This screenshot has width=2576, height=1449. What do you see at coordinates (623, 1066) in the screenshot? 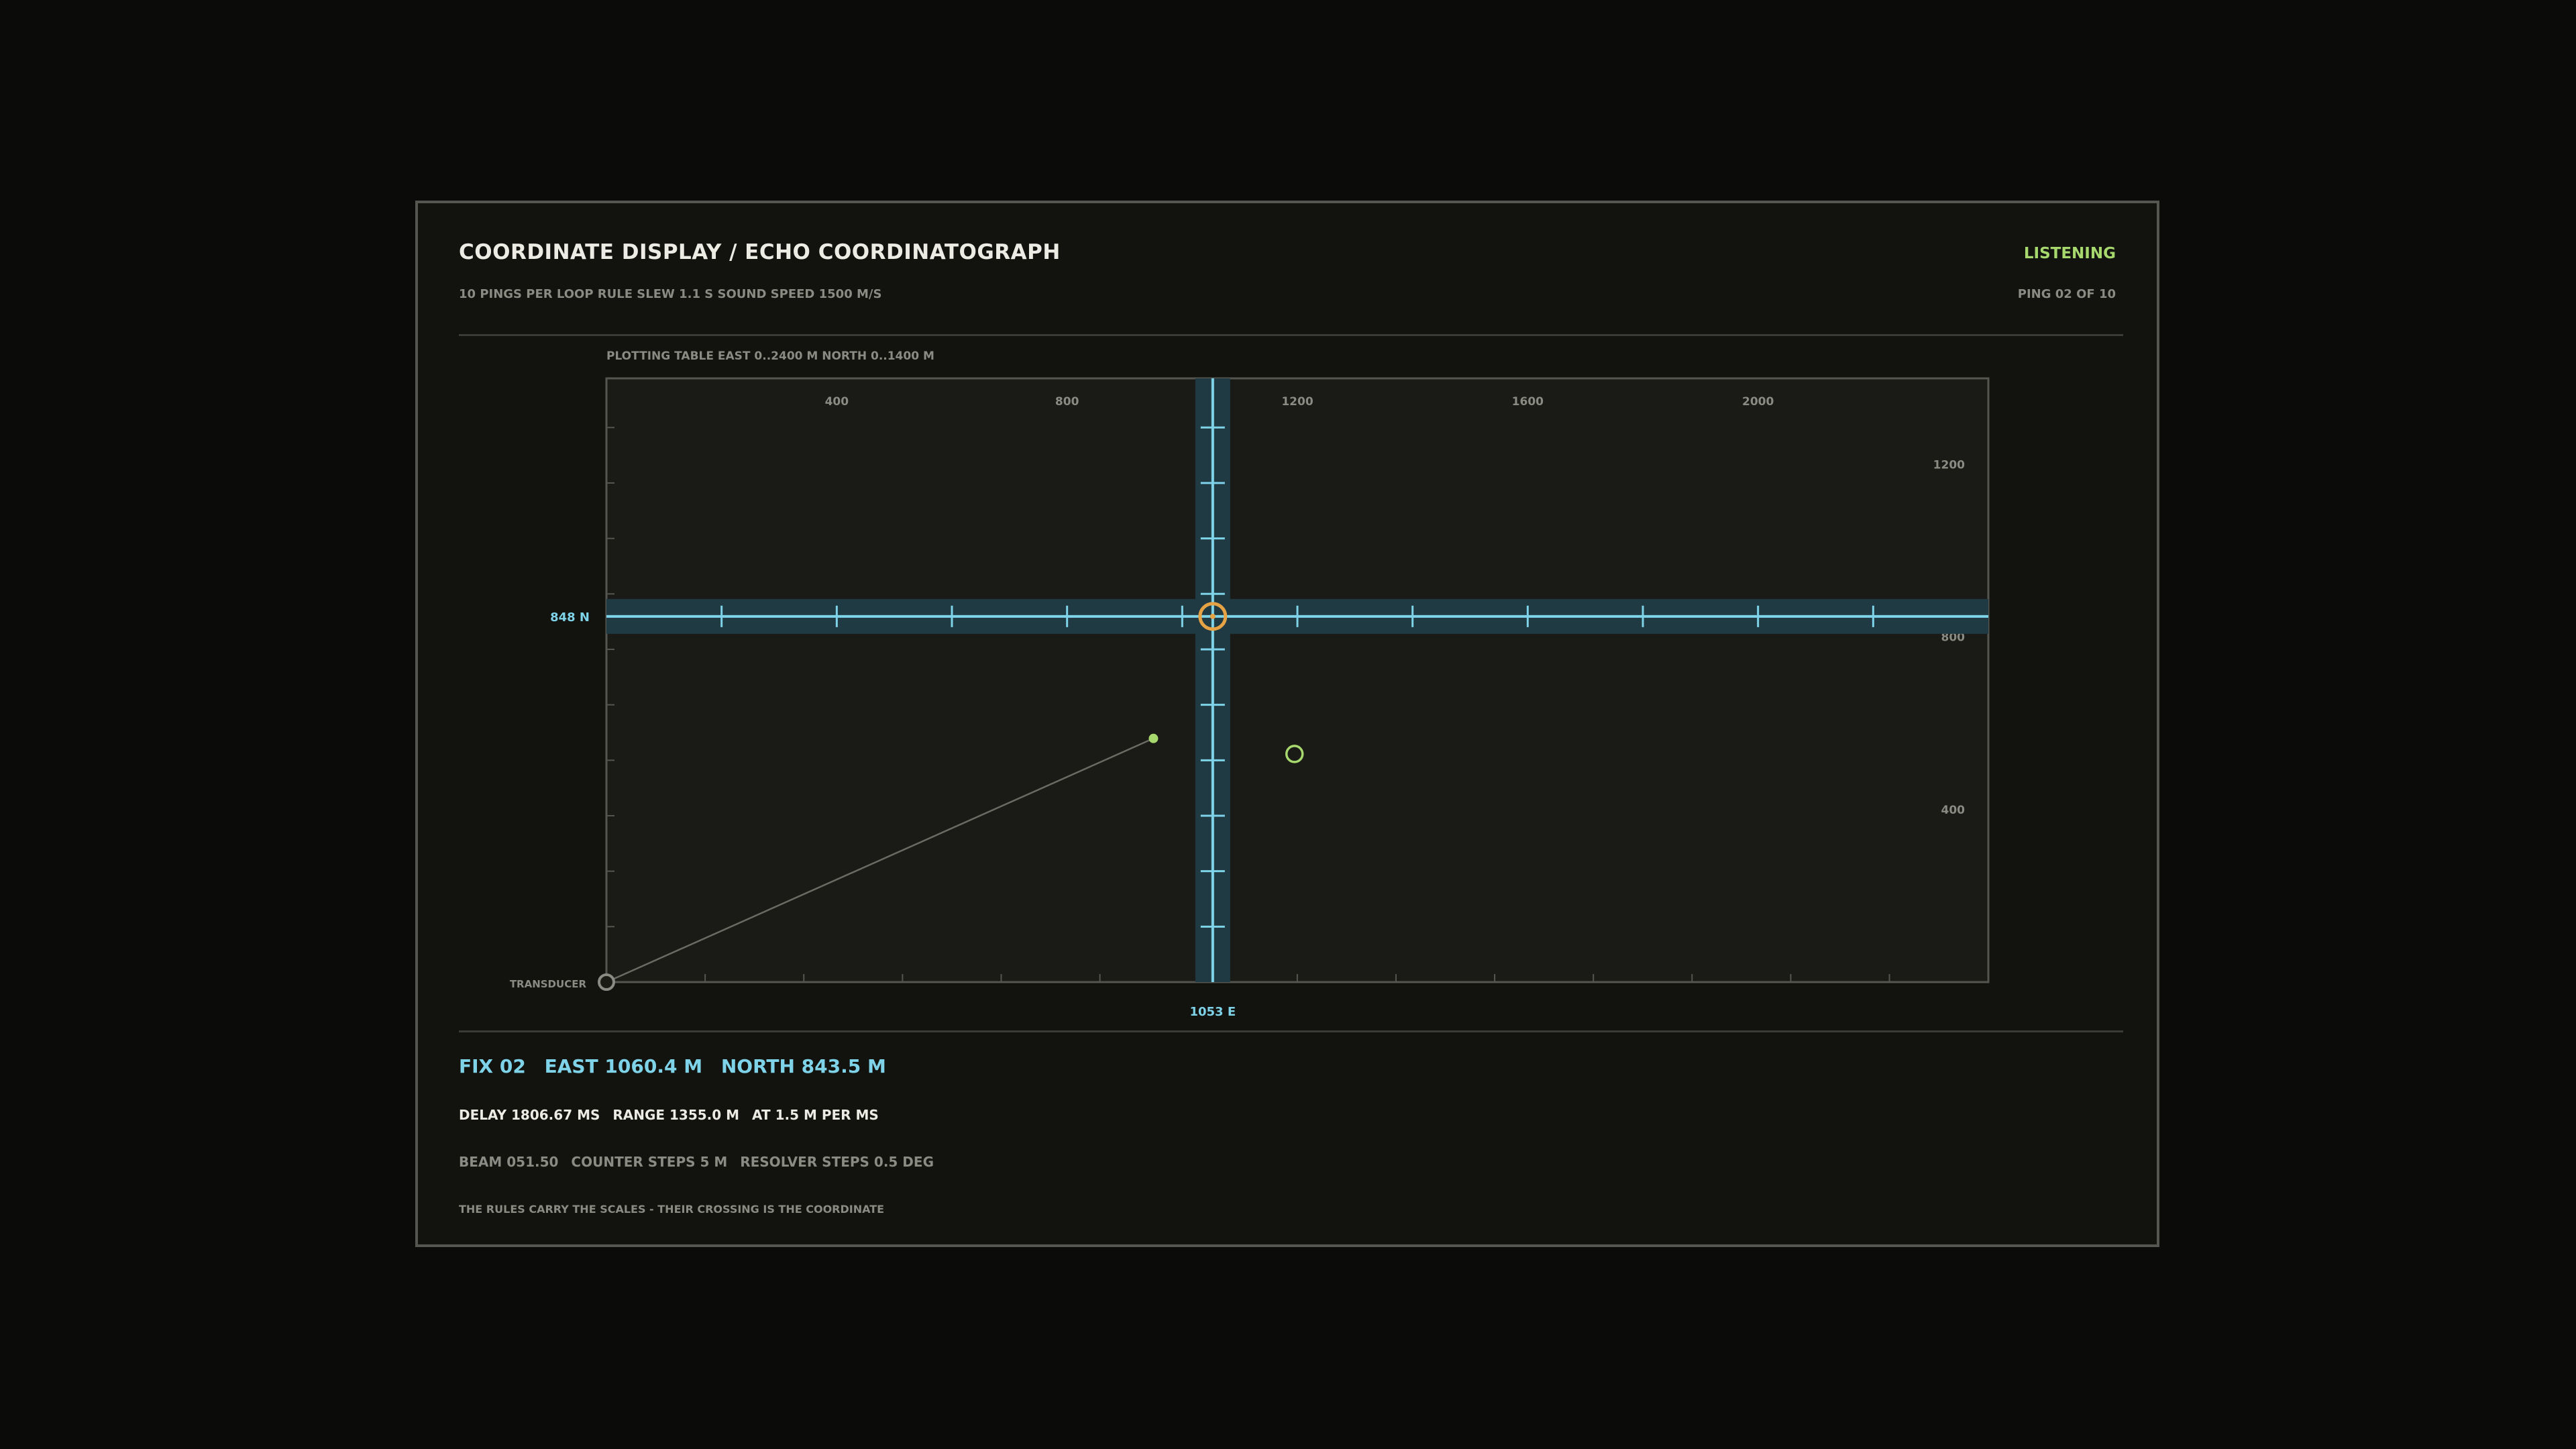
I see `fix-east: EAST 1060.4 M` at bounding box center [623, 1066].